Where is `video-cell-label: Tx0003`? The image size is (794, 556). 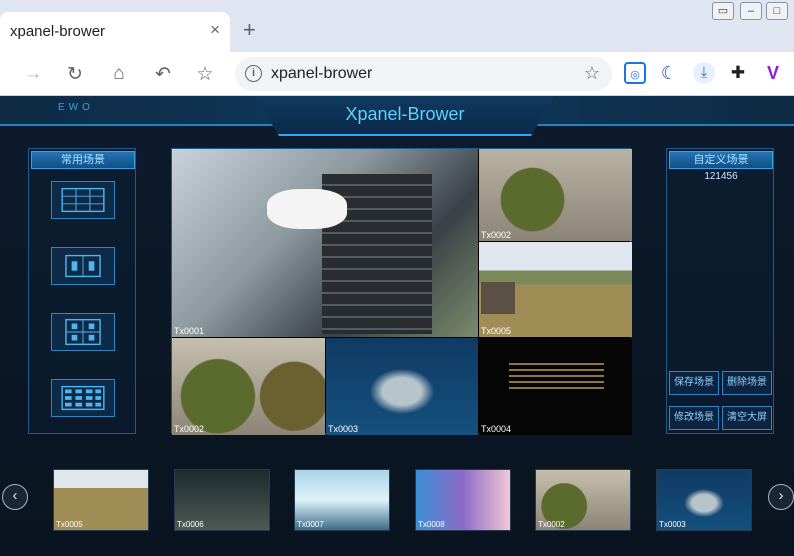
video-cell-label: Tx0003 is located at coordinates (343, 429).